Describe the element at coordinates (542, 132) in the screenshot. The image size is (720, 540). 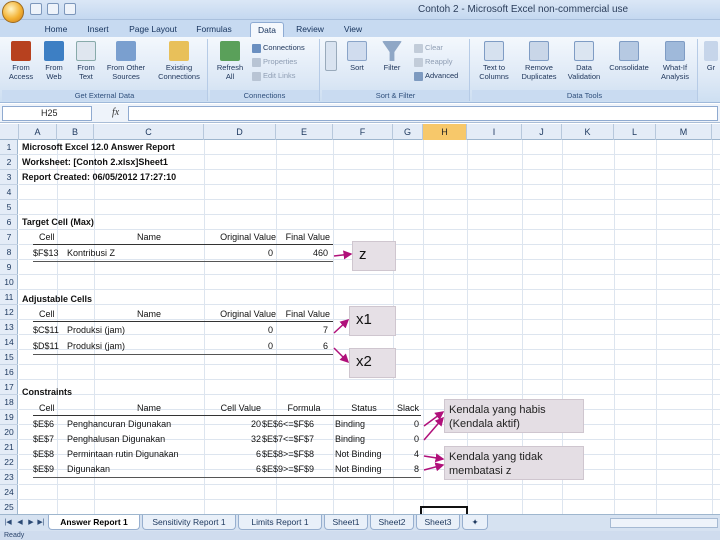
I see `column-header: J` at that location.